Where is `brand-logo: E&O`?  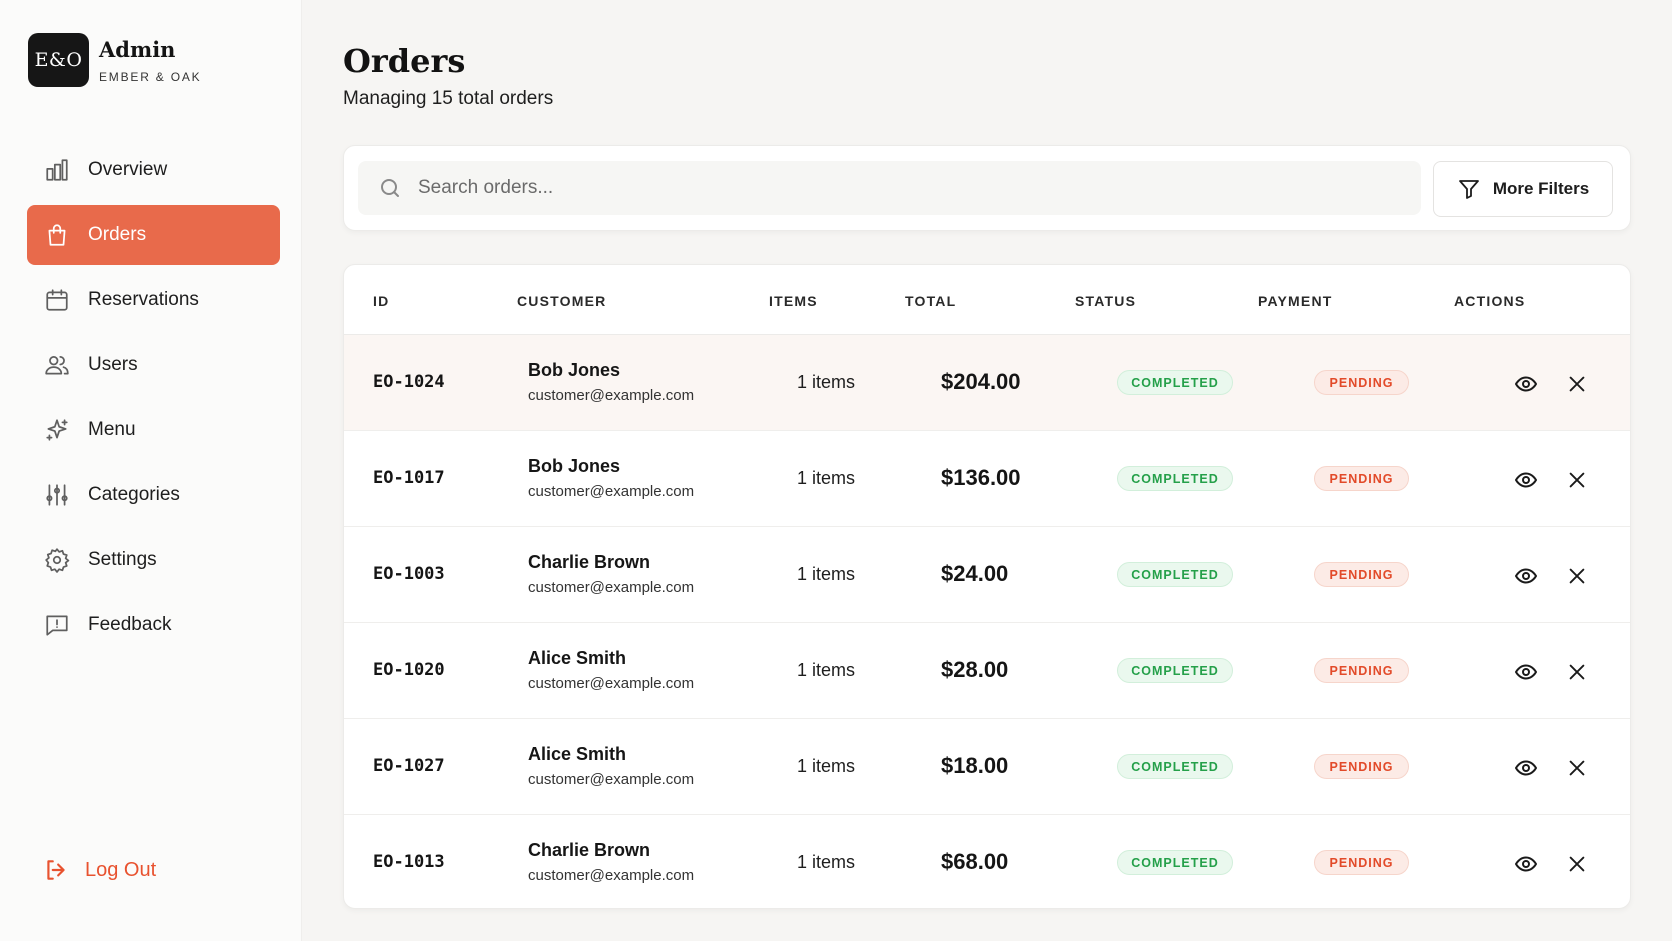 brand-logo: E&O is located at coordinates (58, 60).